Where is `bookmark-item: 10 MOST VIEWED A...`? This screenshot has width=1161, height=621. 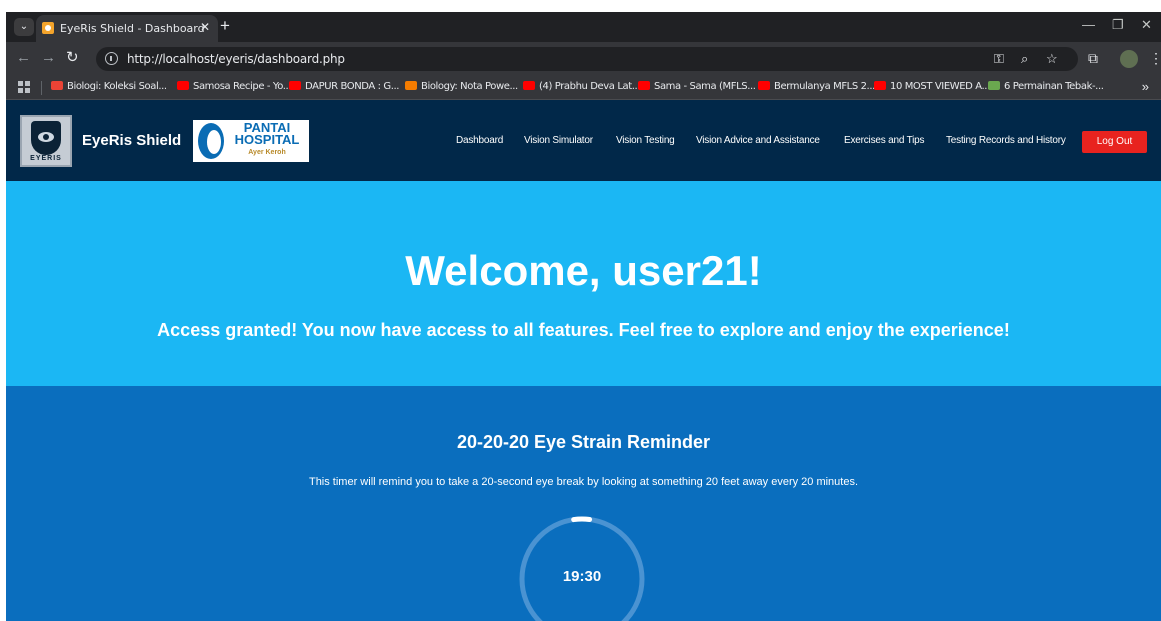
bookmark-item: 10 MOST VIEWED A... is located at coordinates (932, 88).